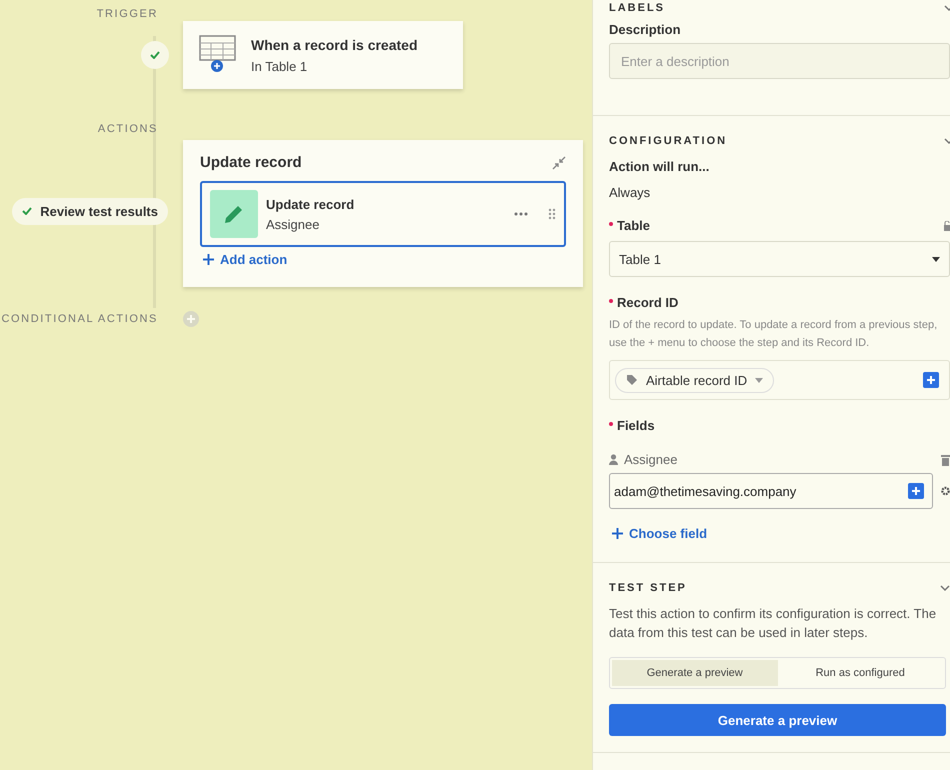 The height and width of the screenshot is (770, 950). I want to click on field-name: Assignee, so click(651, 459).